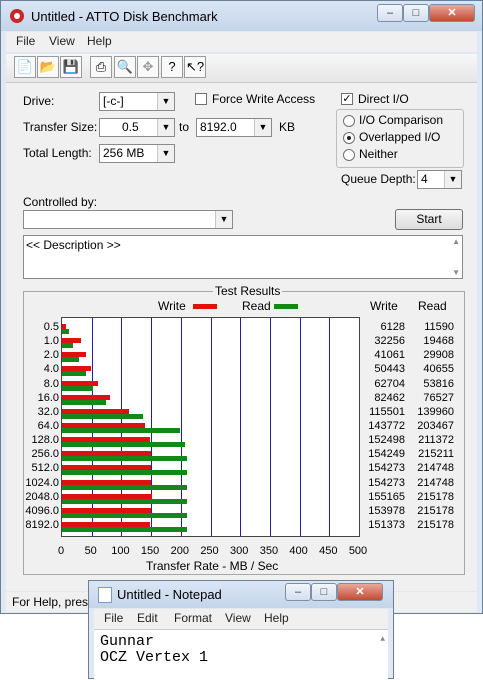 The image size is (483, 680). I want to click on drive-value: [-c-], so click(113, 101).